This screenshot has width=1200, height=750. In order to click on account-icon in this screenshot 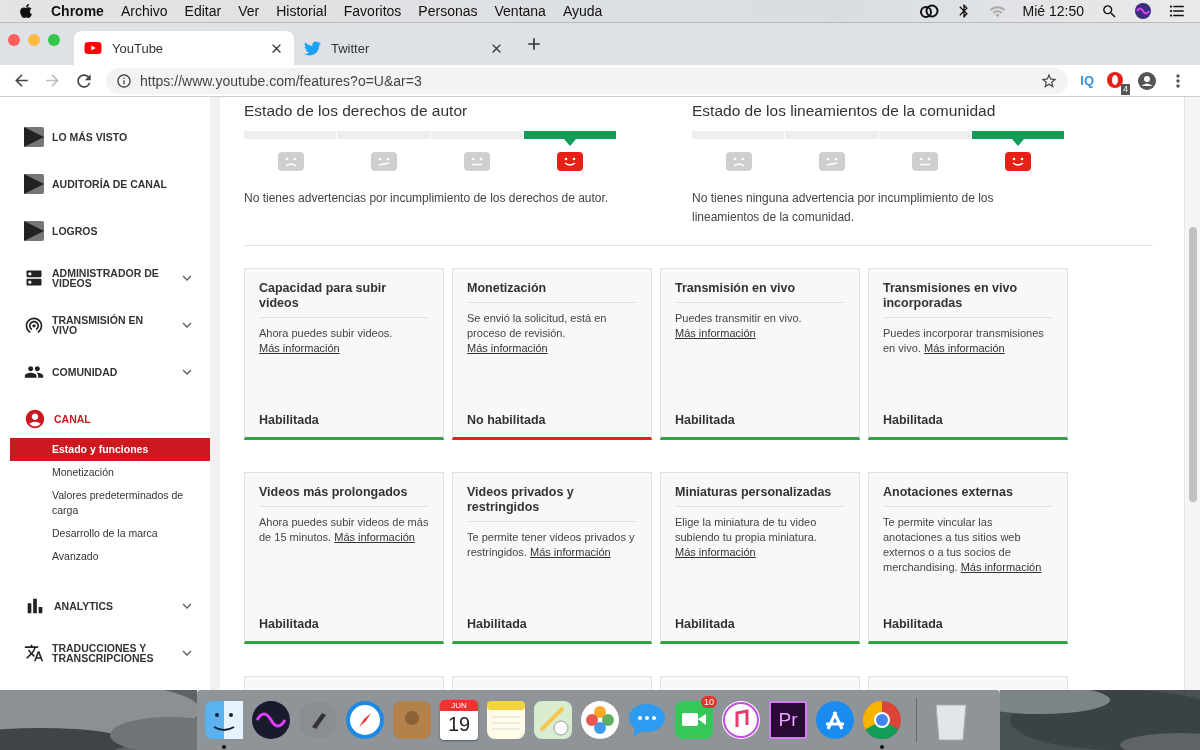, I will do `click(35, 418)`.